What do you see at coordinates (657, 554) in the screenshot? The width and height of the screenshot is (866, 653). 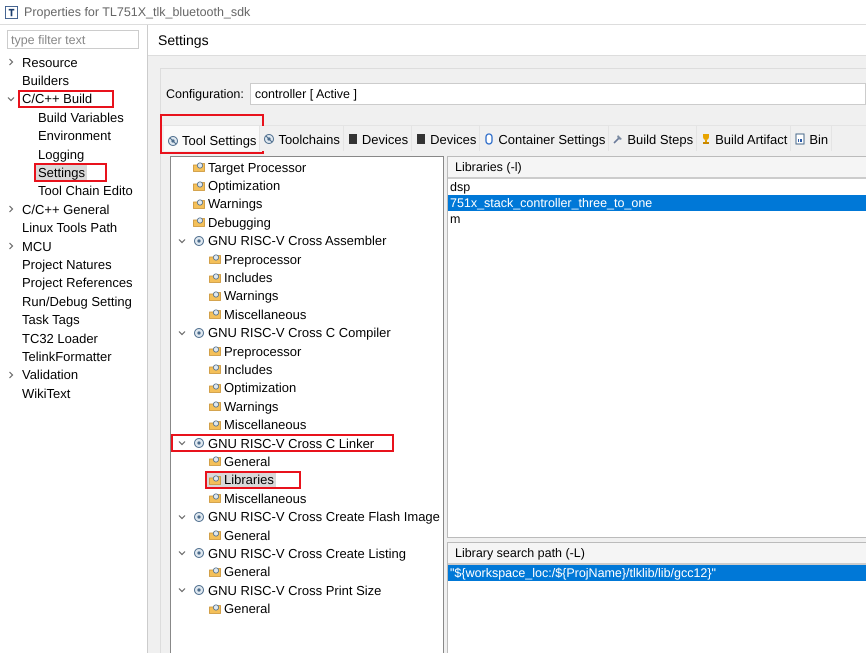 I see `list-header: Library search path (-L)` at bounding box center [657, 554].